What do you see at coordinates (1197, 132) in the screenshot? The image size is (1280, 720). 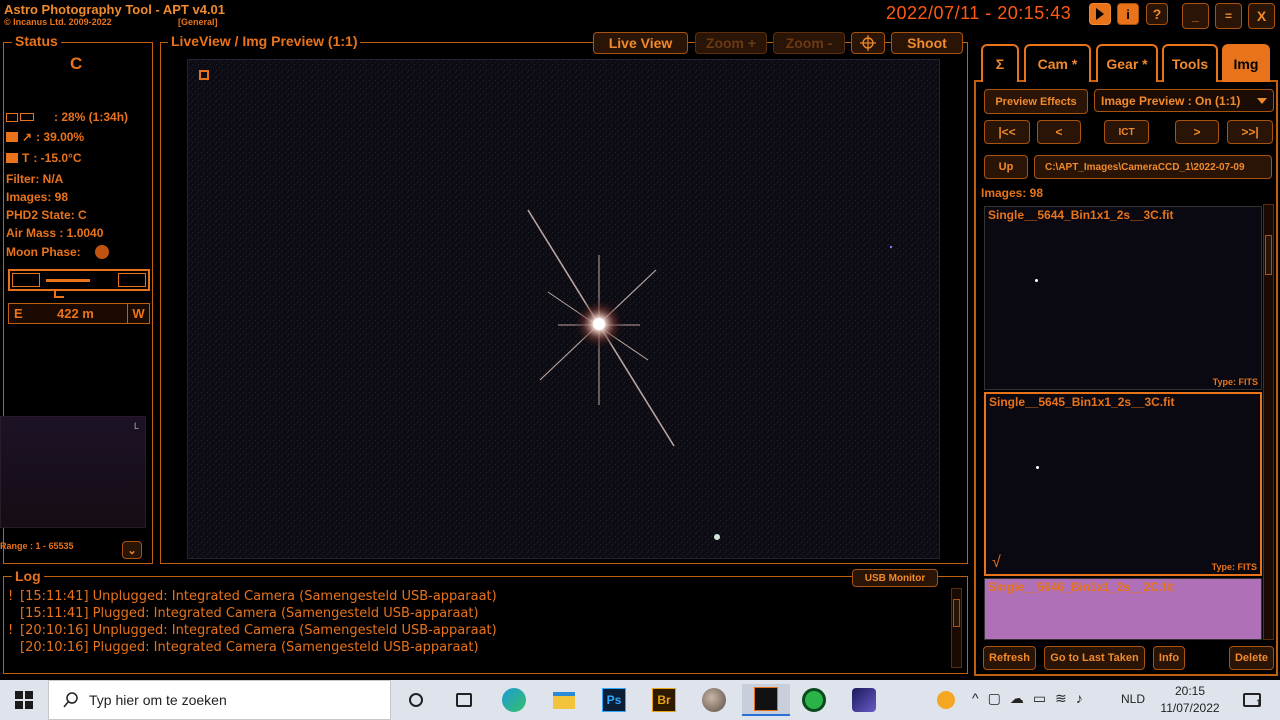 I see `next-image-button: >` at bounding box center [1197, 132].